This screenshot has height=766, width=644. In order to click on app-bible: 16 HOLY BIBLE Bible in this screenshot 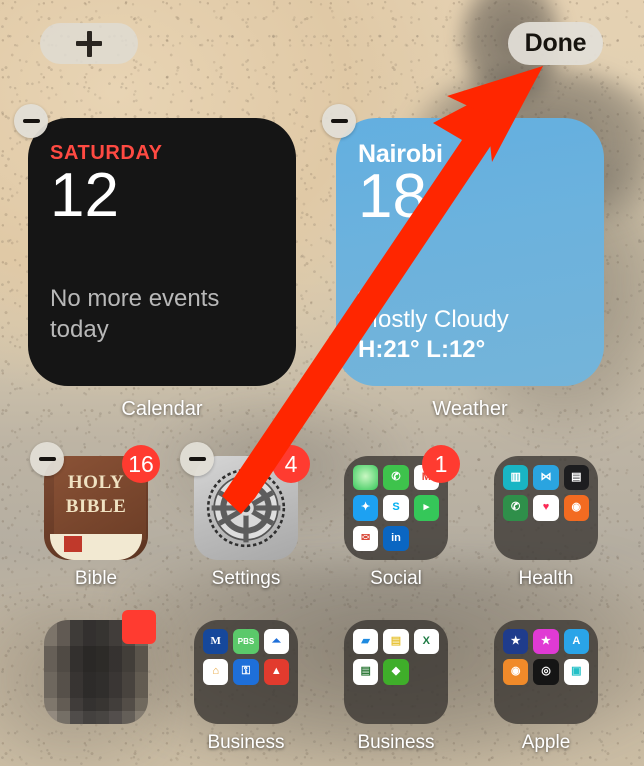, I will do `click(95, 516)`.